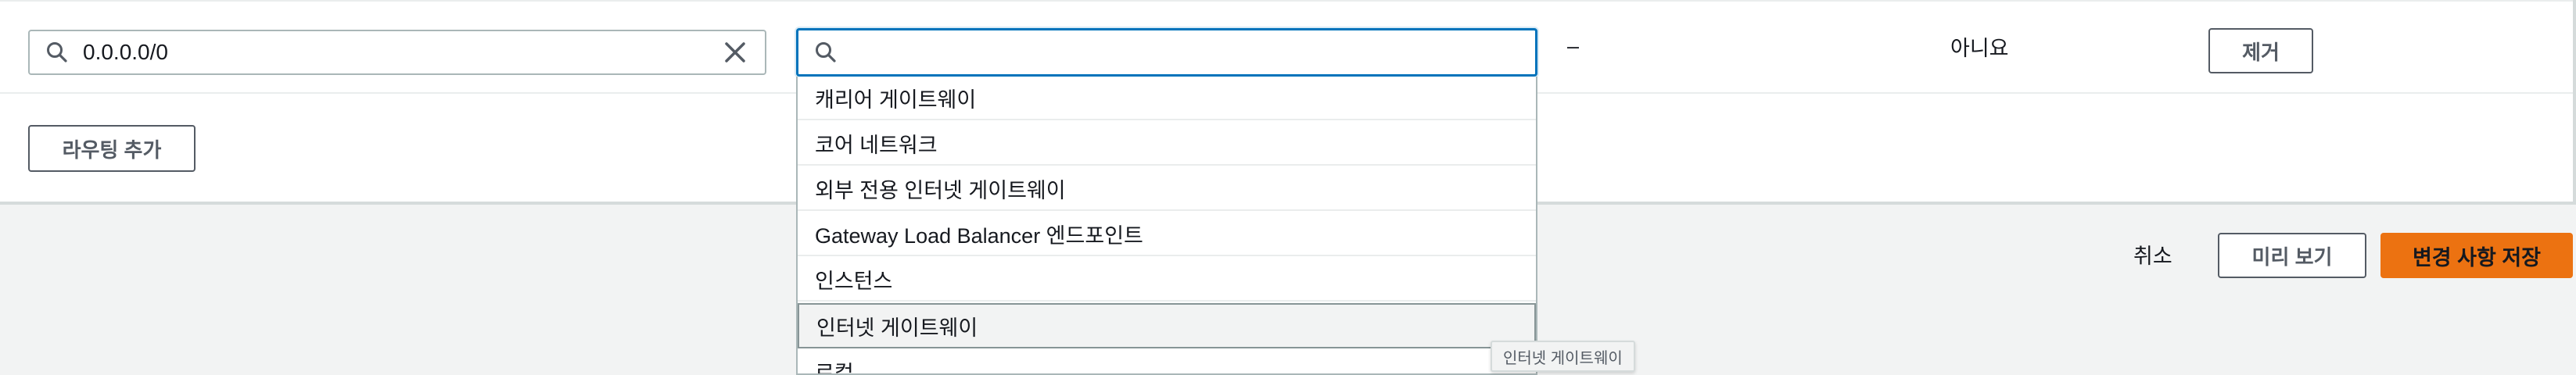 The height and width of the screenshot is (375, 2576). I want to click on destination-input-value: 0.0.0.0/0, so click(125, 52).